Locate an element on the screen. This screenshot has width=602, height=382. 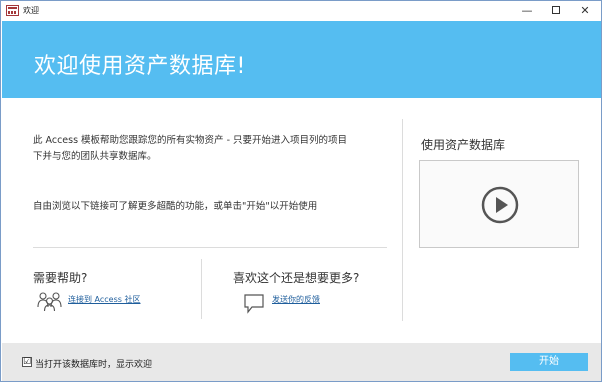
feedback-heading: 喜欢这个还是想要更多? is located at coordinates (296, 278).